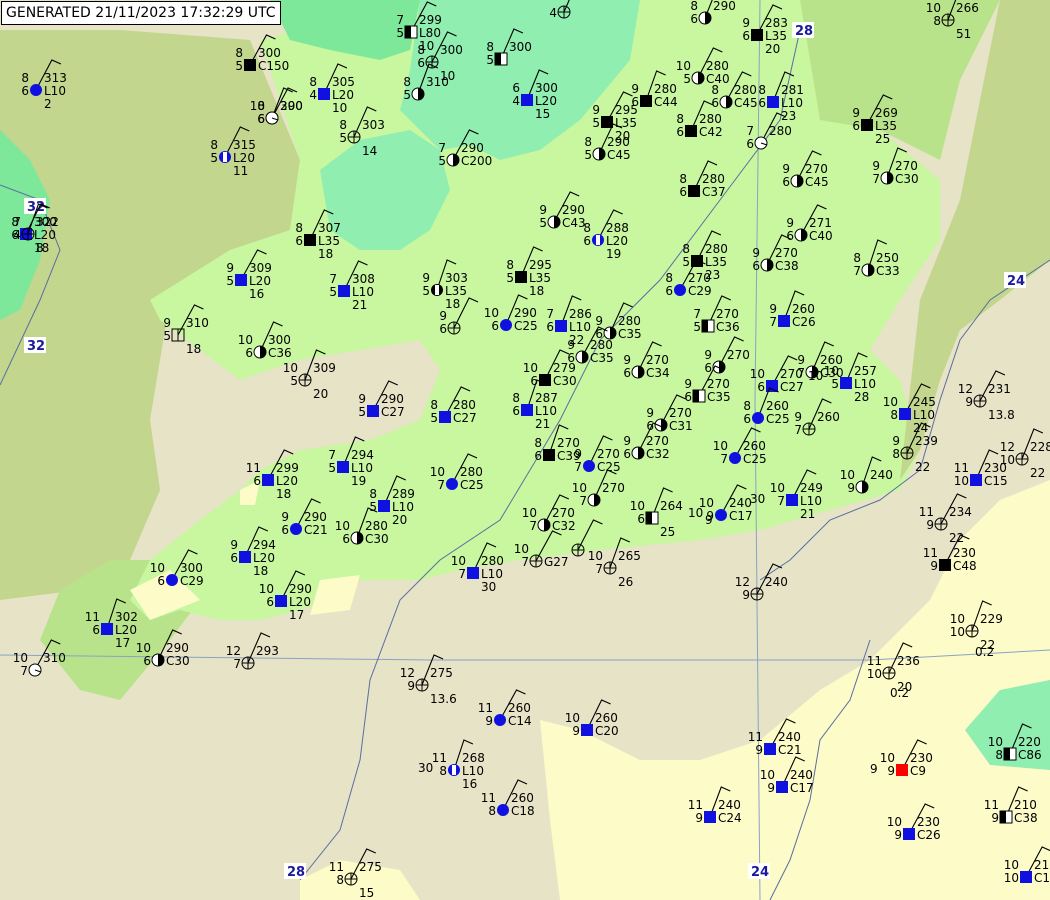  I want to click on cloud-base-value: C25, so click(609, 467).